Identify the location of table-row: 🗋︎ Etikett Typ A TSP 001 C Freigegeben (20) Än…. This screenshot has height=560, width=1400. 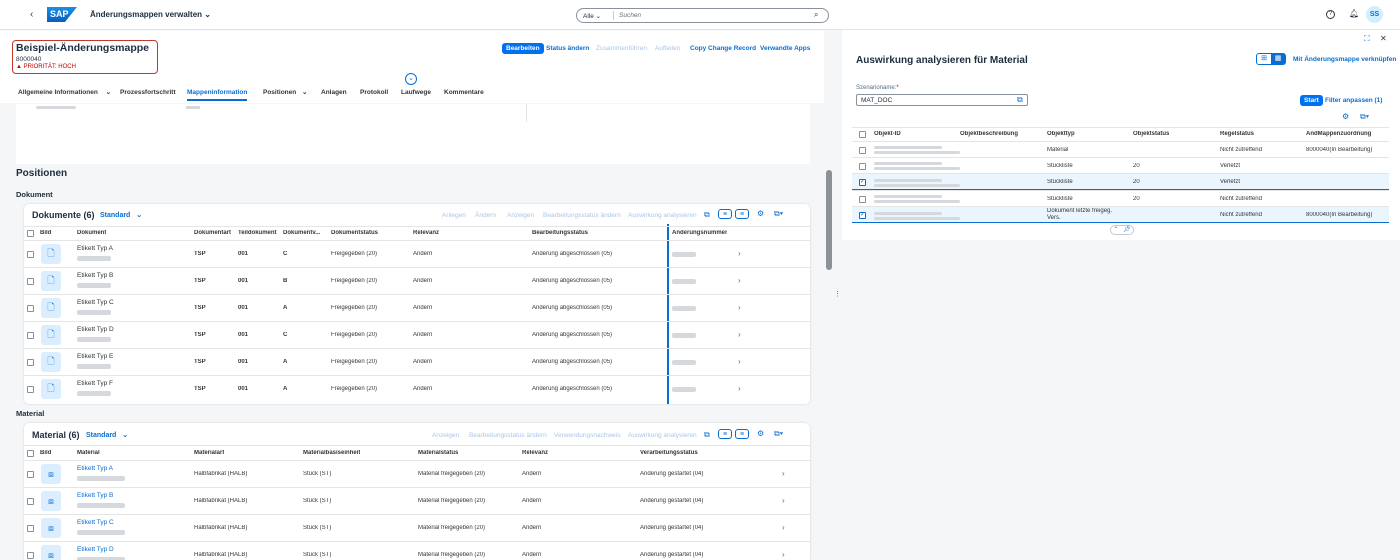
(417, 253).